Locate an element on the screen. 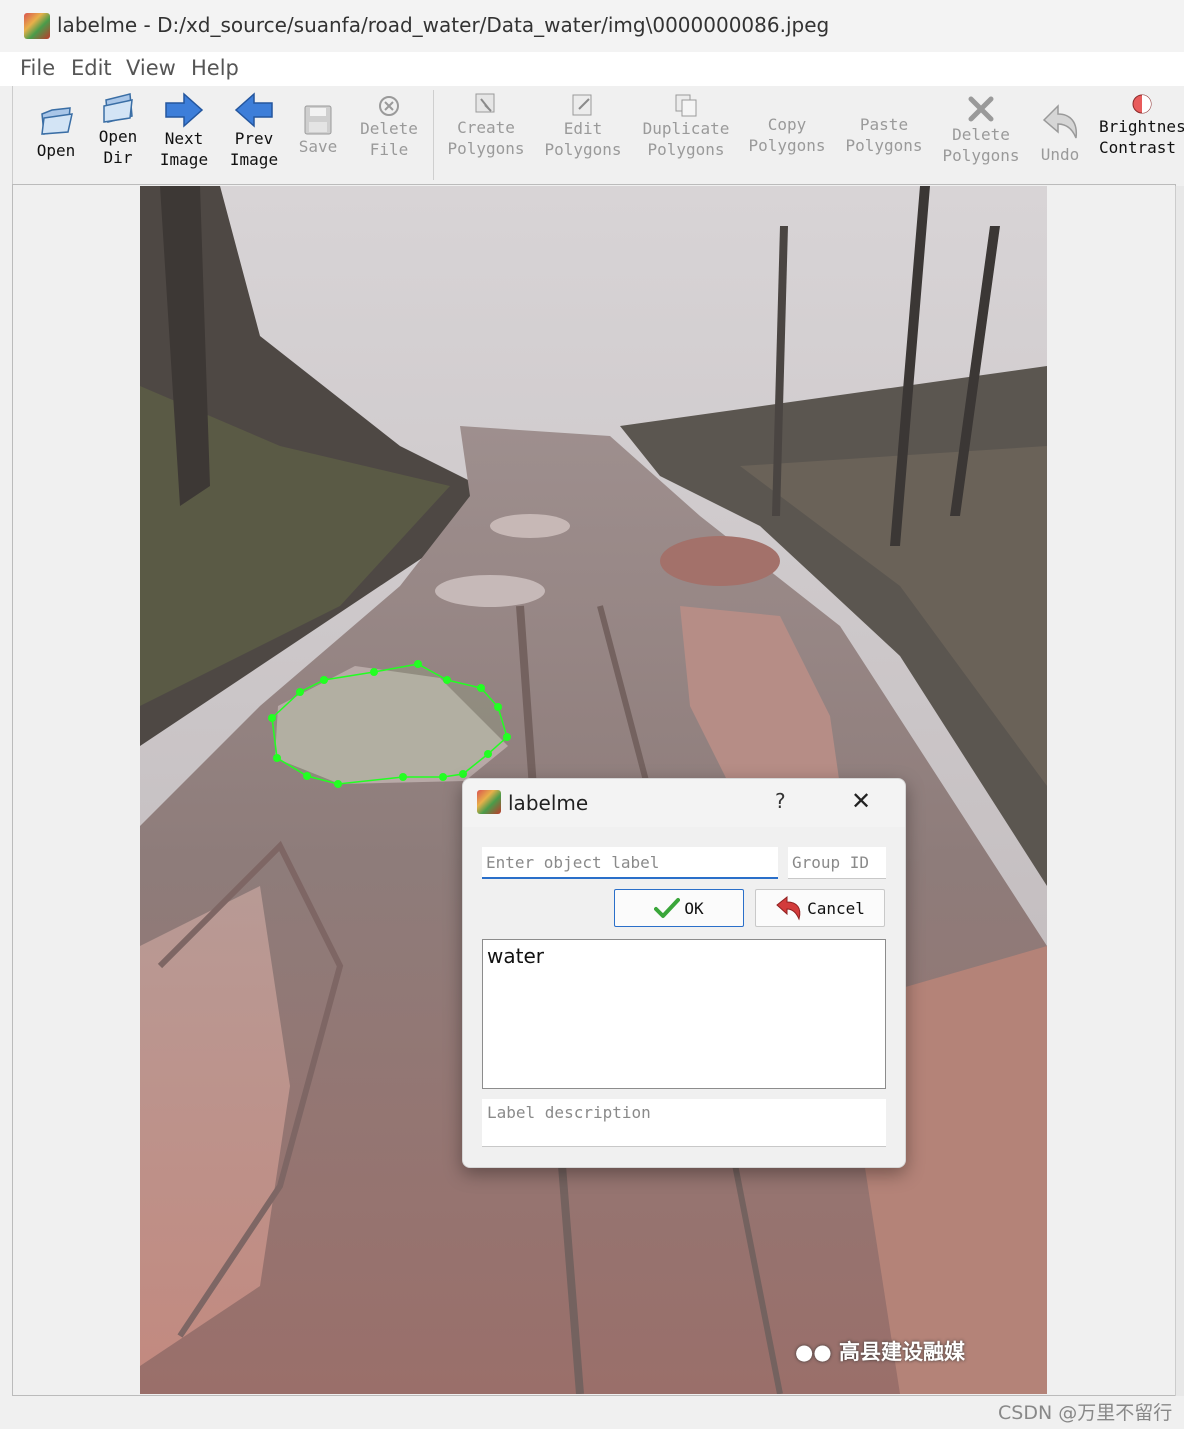  duplicate-icon is located at coordinates (686, 105).